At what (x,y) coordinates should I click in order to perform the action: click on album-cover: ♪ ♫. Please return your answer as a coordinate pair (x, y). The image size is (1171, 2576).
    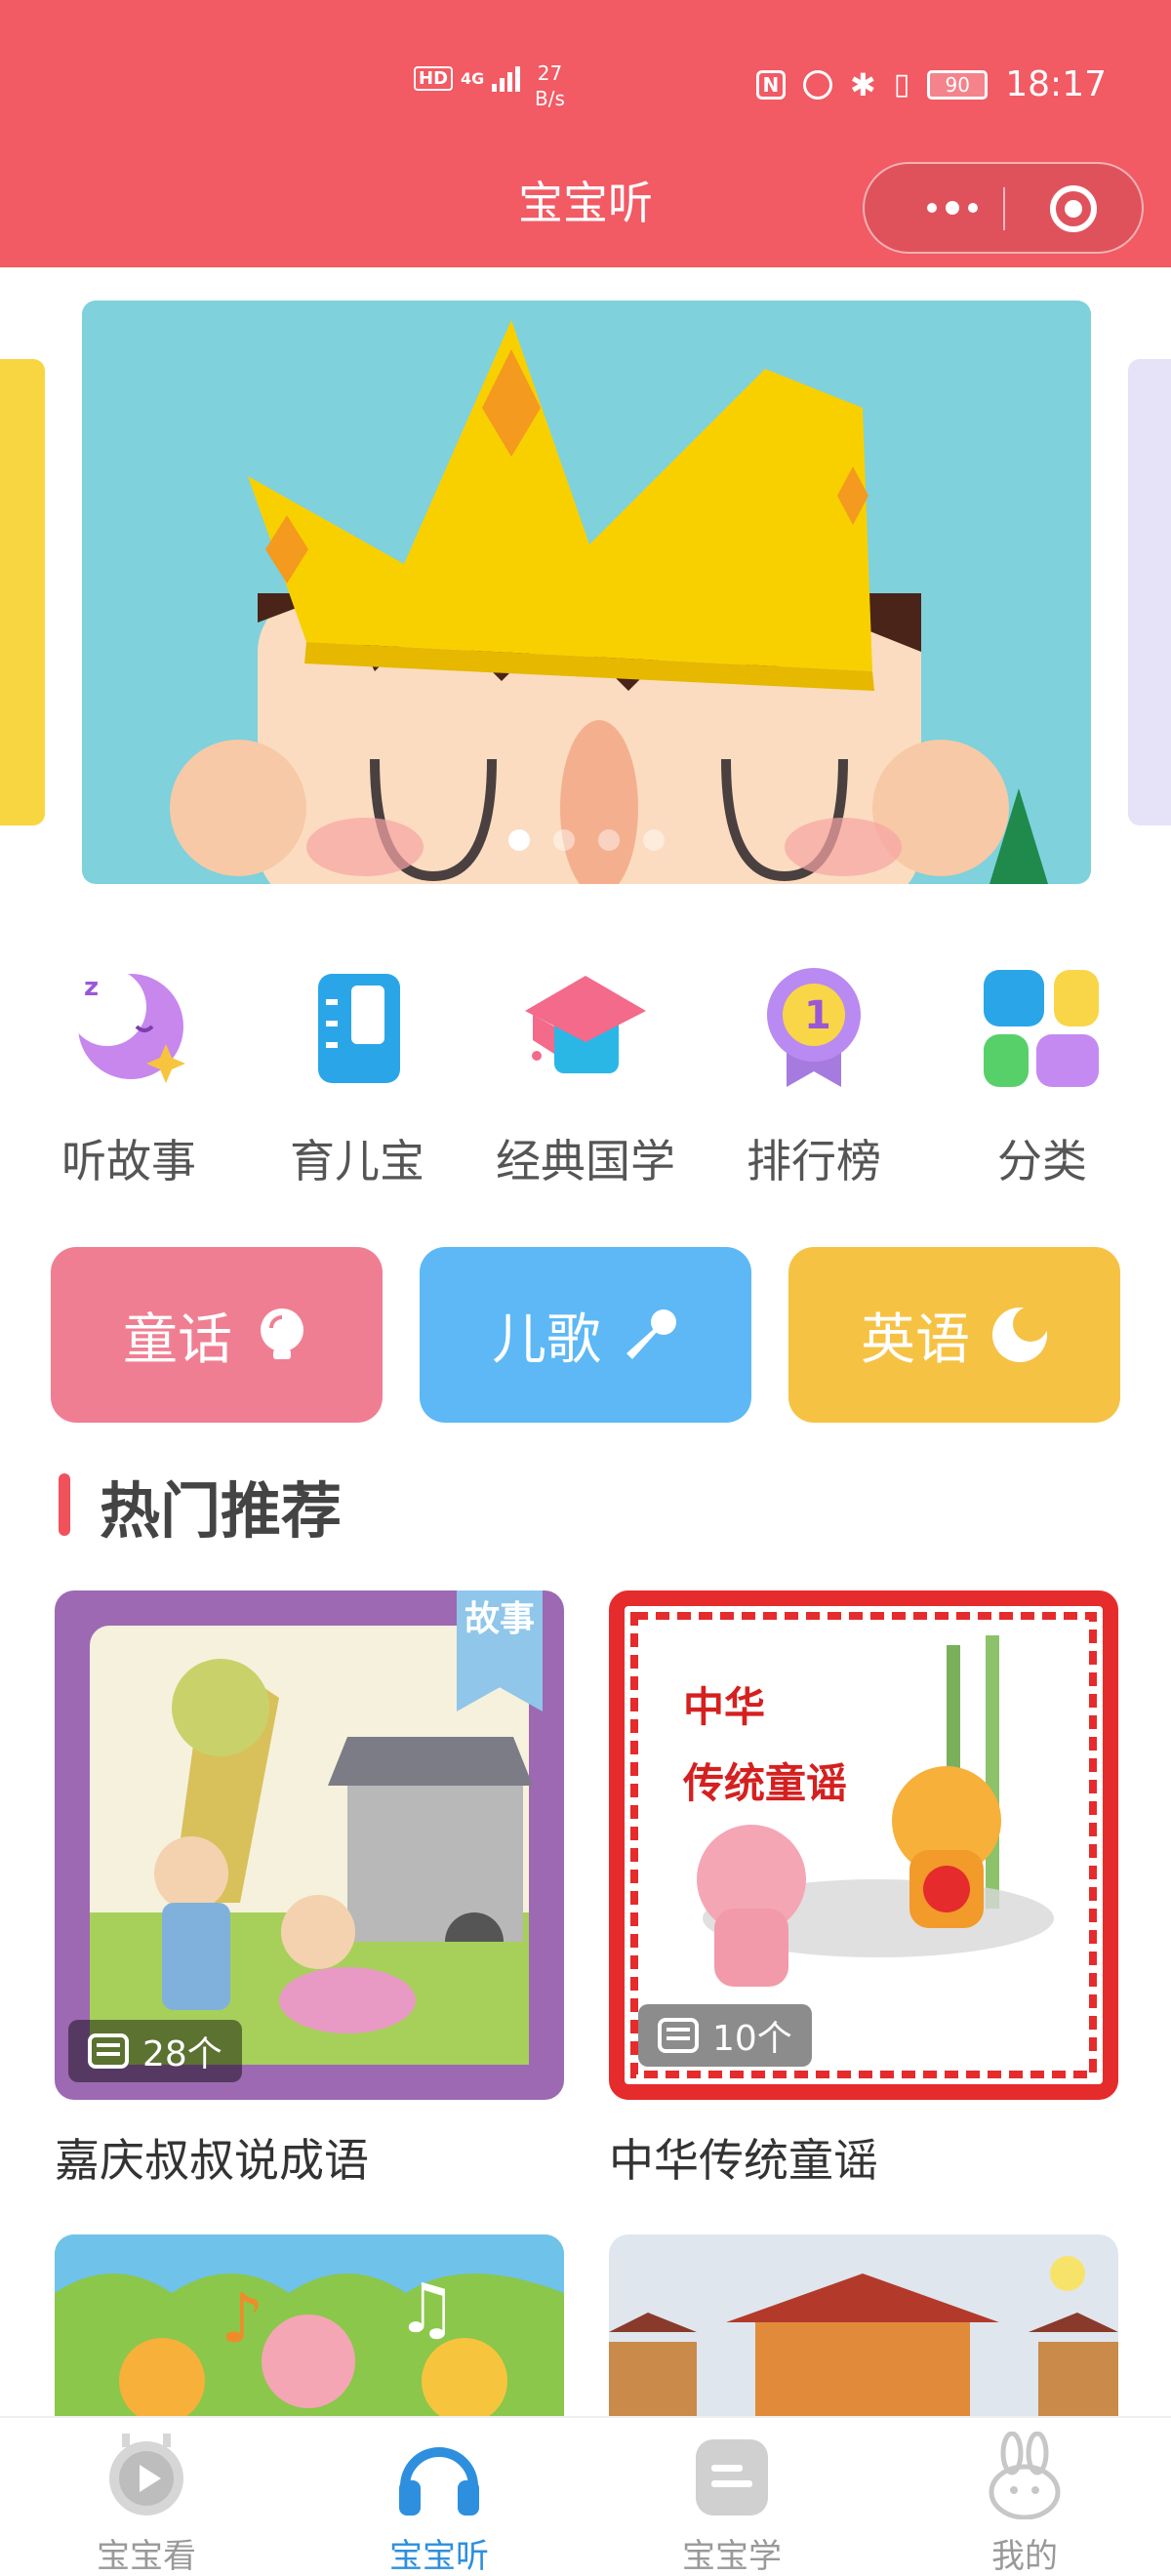
    Looking at the image, I should click on (309, 2325).